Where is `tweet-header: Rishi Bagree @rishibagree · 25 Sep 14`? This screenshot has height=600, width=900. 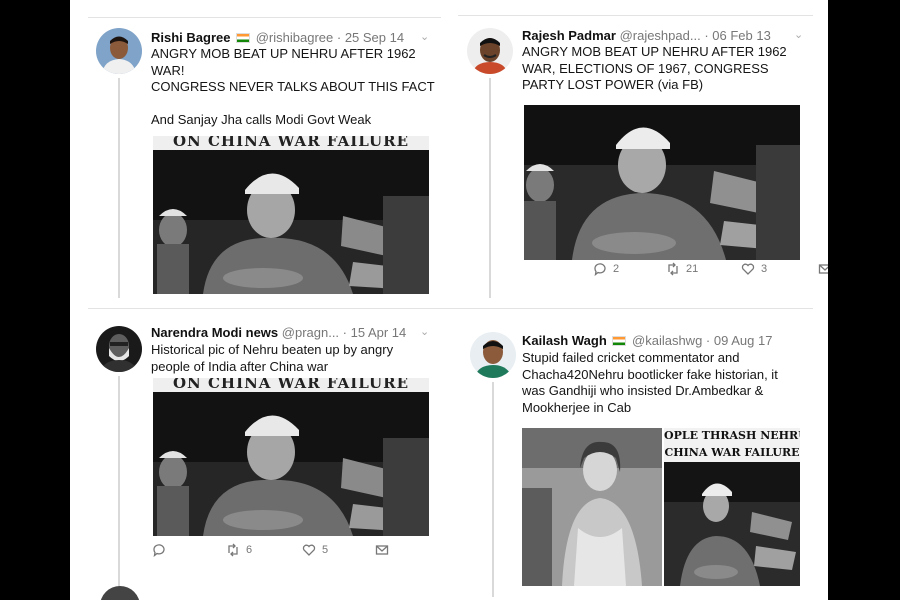
tweet-header: Rishi Bagree @rishibagree · 25 Sep 14 is located at coordinates (277, 37).